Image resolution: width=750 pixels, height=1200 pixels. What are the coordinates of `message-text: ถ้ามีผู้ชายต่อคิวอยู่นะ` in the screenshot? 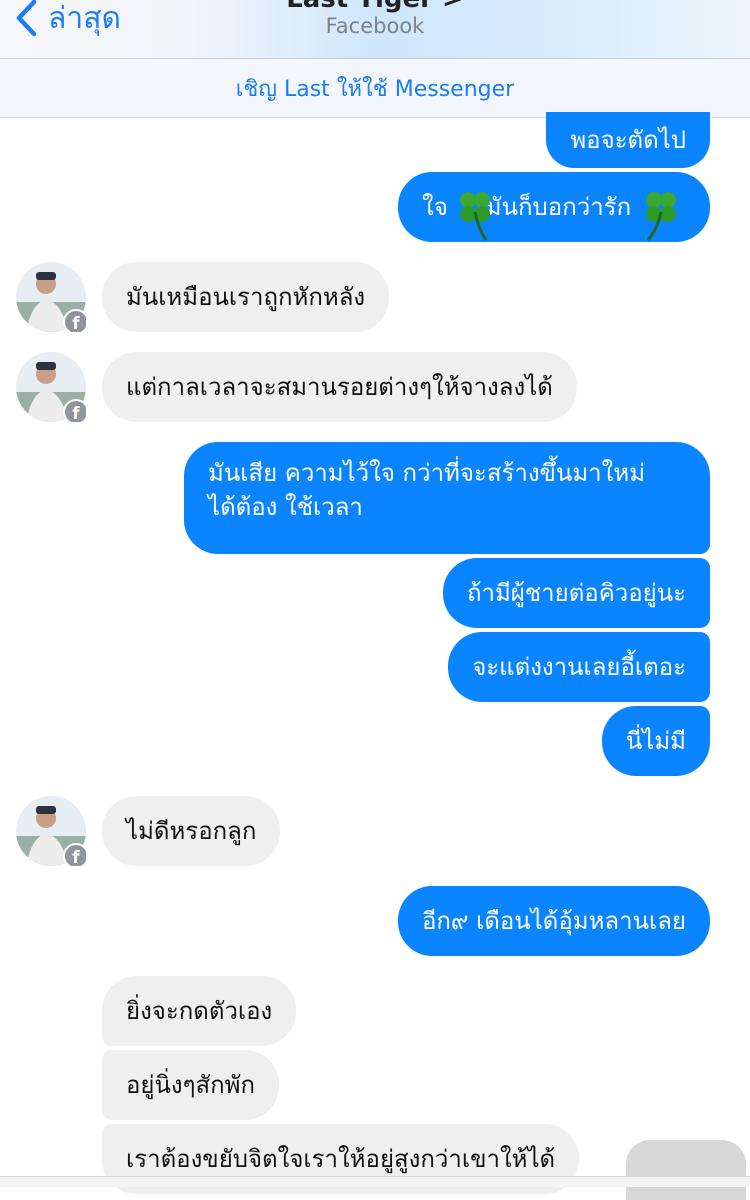 It's located at (576, 593).